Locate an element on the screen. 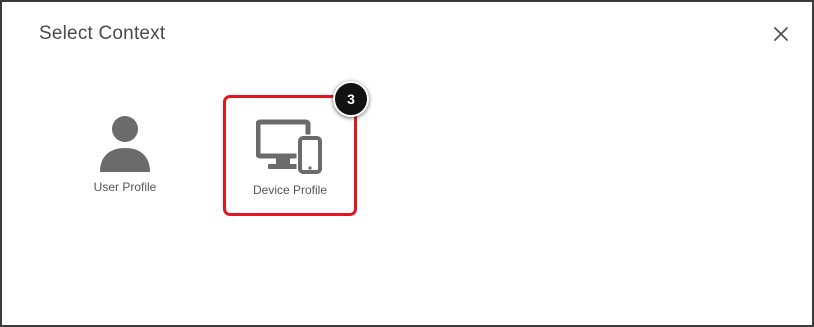 The width and height of the screenshot is (814, 327). device-profile-option: Device Profile is located at coordinates (290, 155).